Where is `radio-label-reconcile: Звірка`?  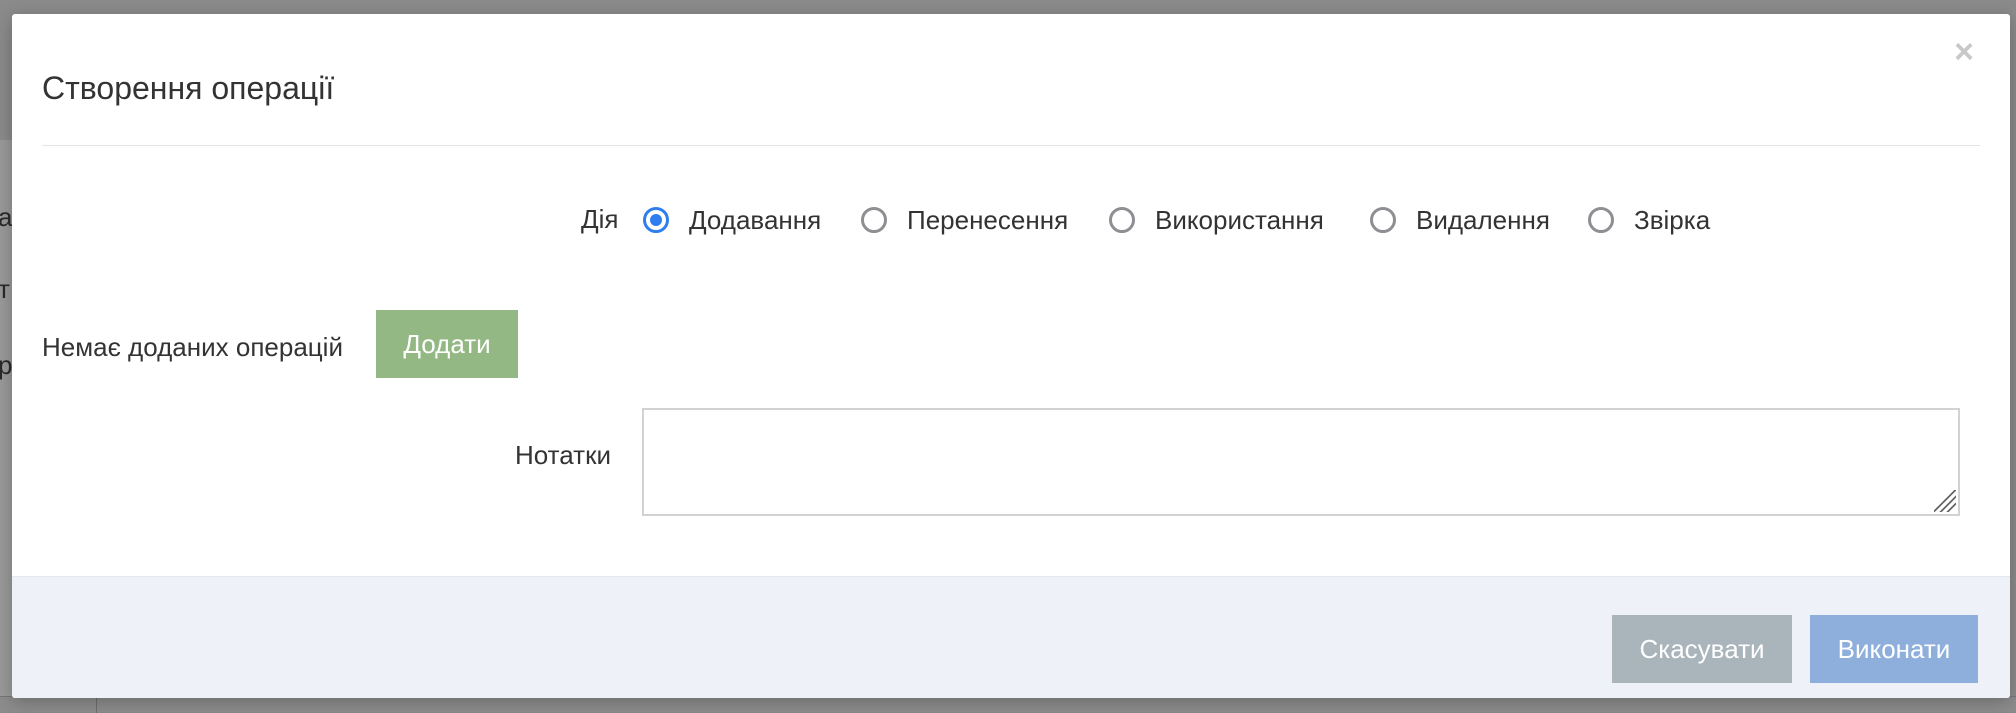
radio-label-reconcile: Звірка is located at coordinates (1672, 219).